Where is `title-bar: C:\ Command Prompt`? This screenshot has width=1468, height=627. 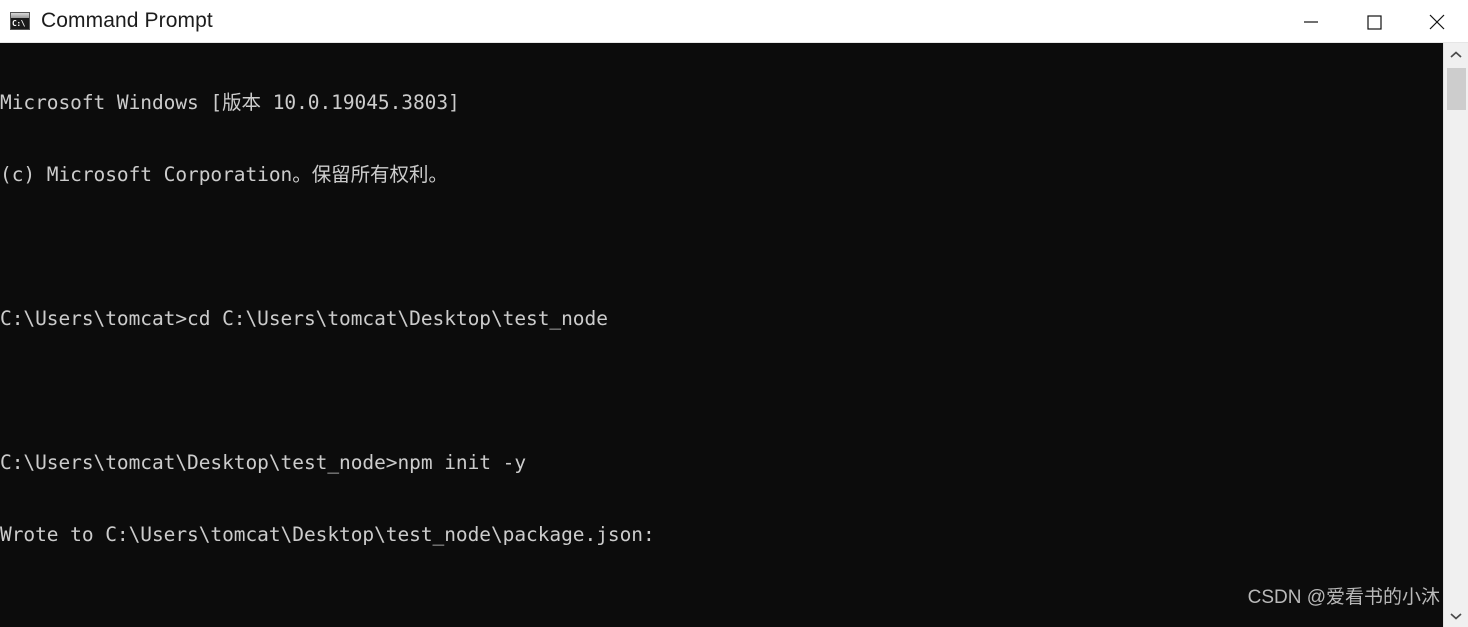
title-bar: C:\ Command Prompt is located at coordinates (734, 21).